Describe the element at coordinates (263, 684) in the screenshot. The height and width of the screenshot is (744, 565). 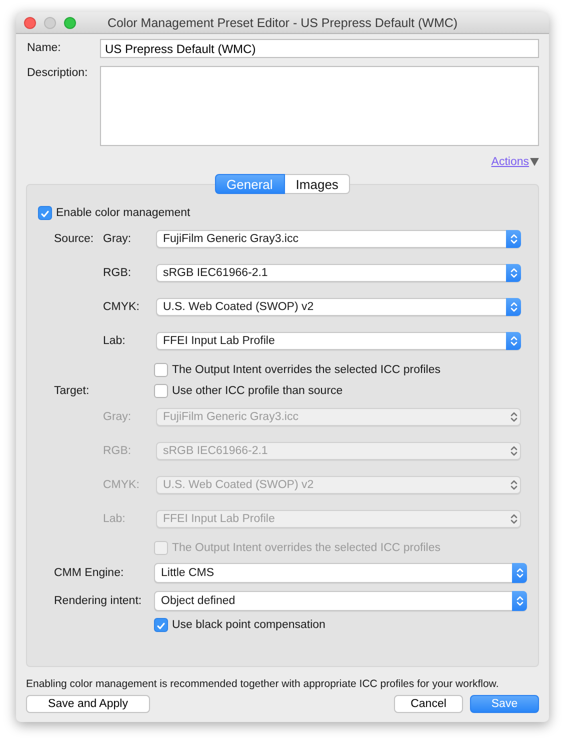
I see `info-text: Enabling color management is recommended together with appropriate ICC profiles for your workflow.` at that location.